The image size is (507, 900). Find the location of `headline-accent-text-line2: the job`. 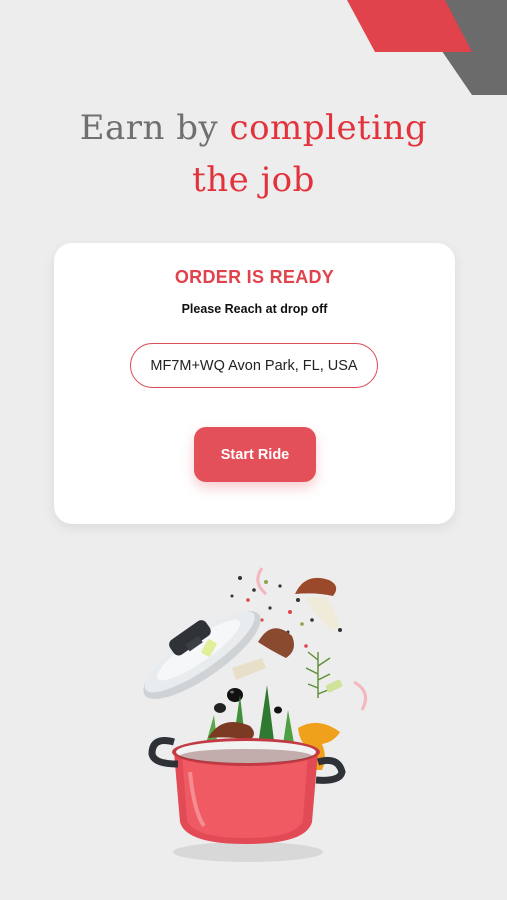

headline-accent-text-line2: the job is located at coordinates (253, 180).